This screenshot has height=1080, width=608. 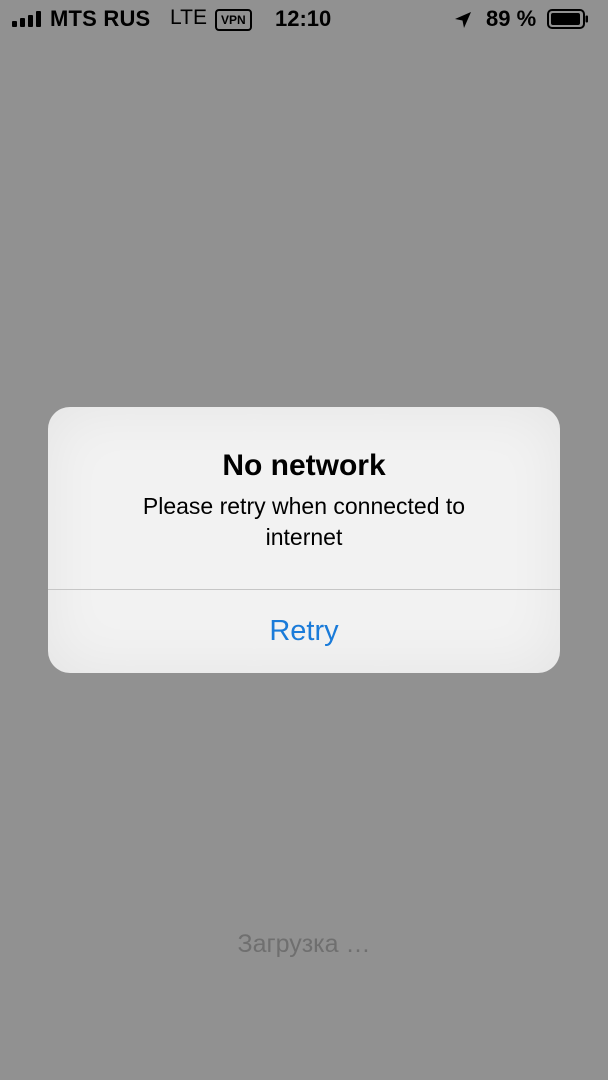 I want to click on retry-button: Retry, so click(x=304, y=631).